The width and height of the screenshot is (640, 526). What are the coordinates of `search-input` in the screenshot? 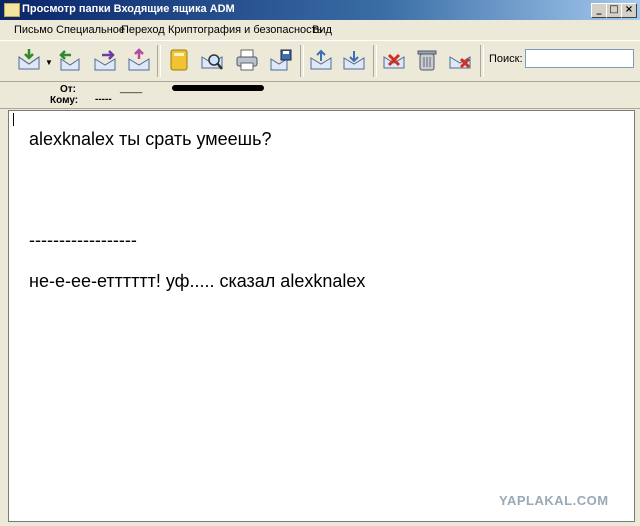 It's located at (579, 58).